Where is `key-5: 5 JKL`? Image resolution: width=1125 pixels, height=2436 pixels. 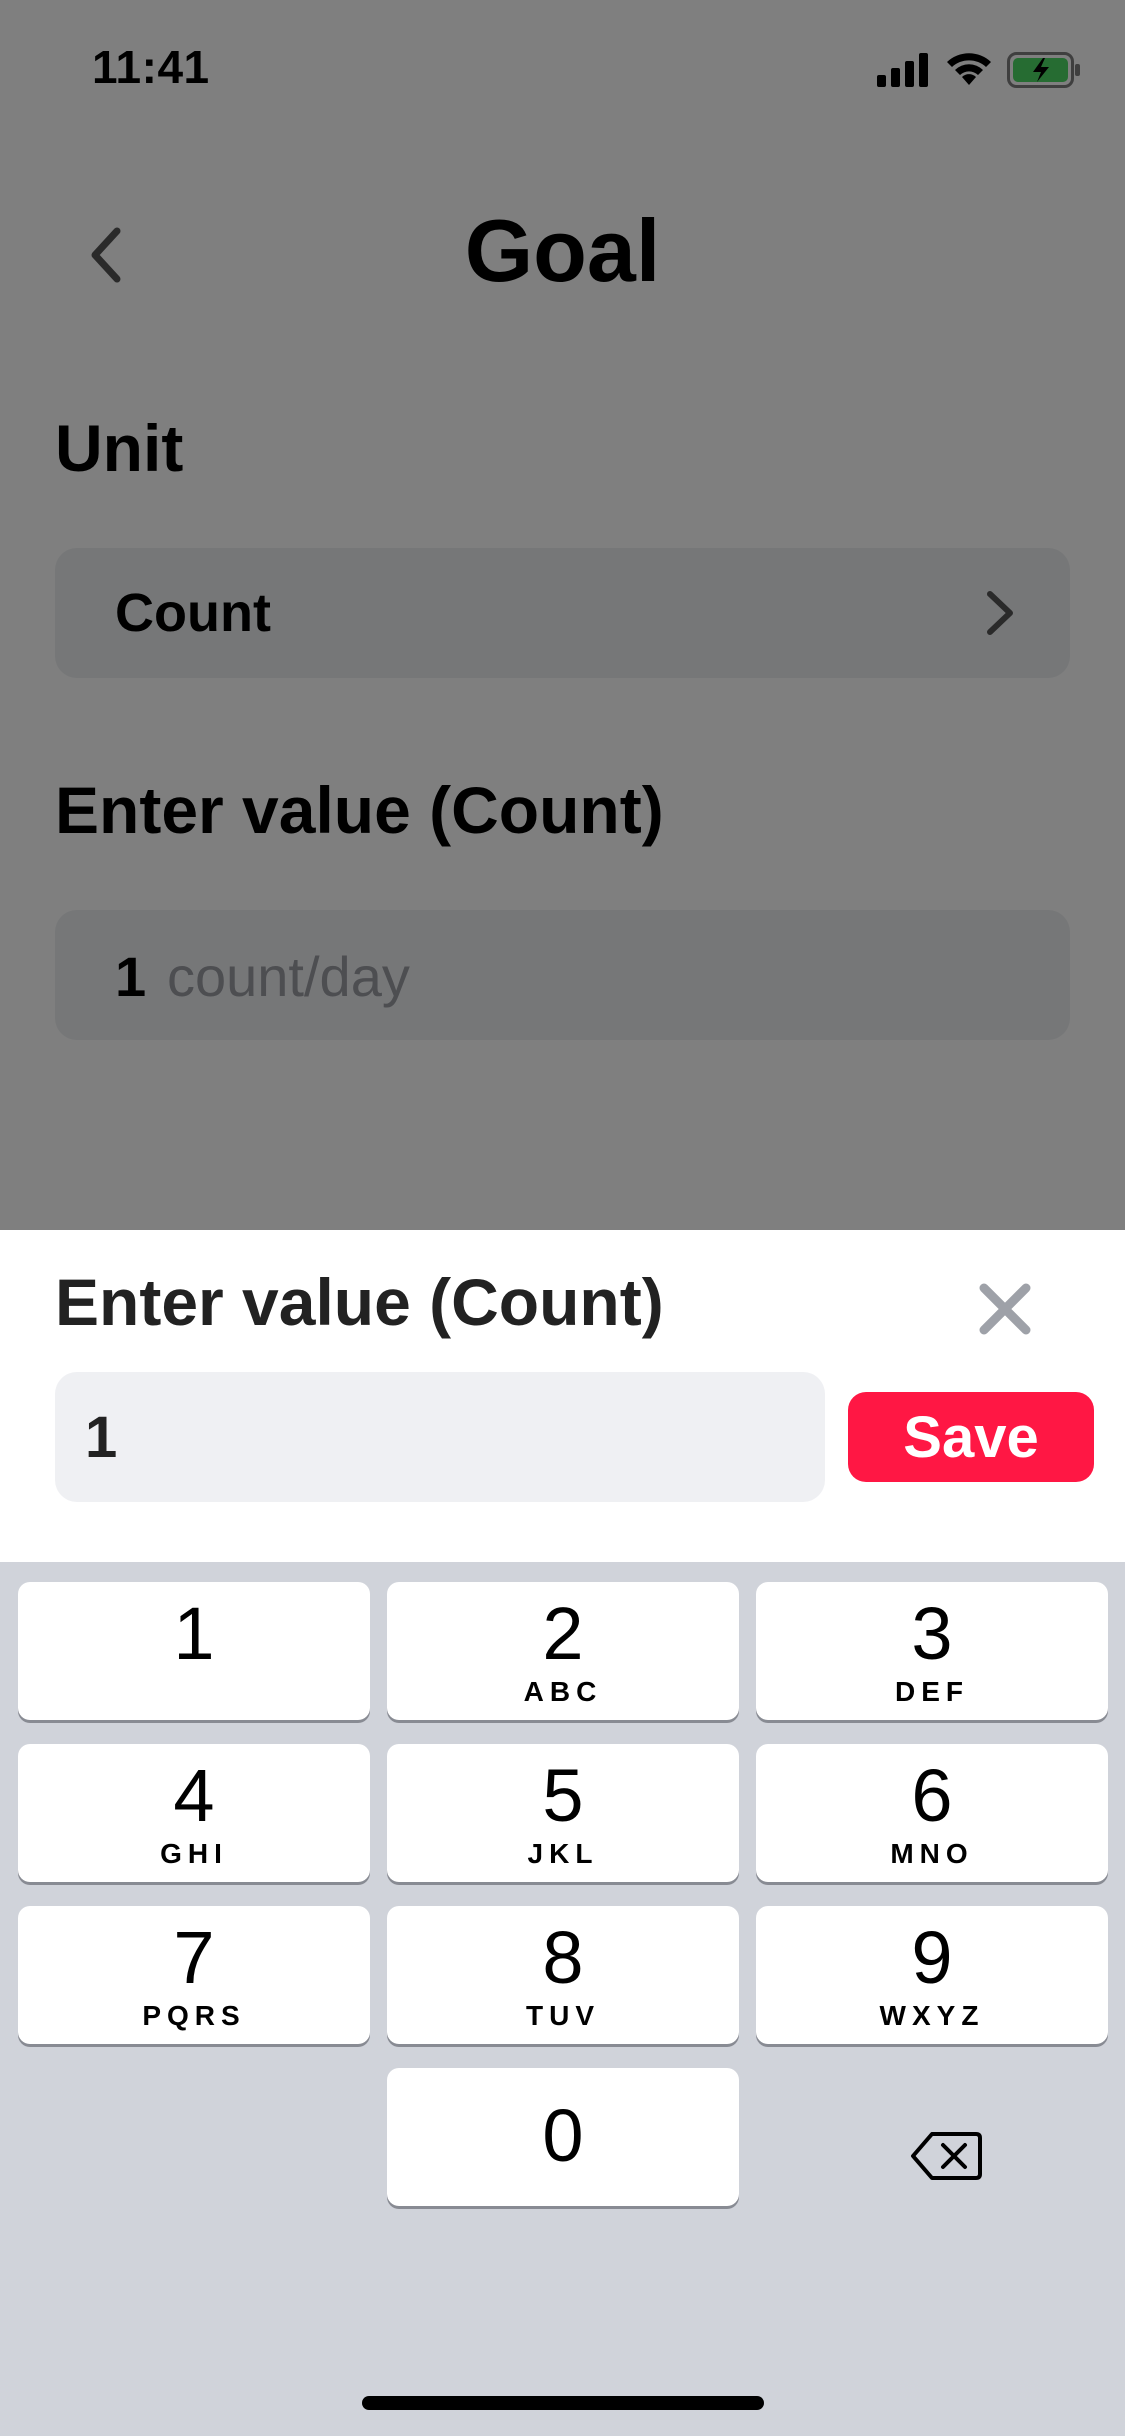
key-5: 5 JKL is located at coordinates (563, 1813).